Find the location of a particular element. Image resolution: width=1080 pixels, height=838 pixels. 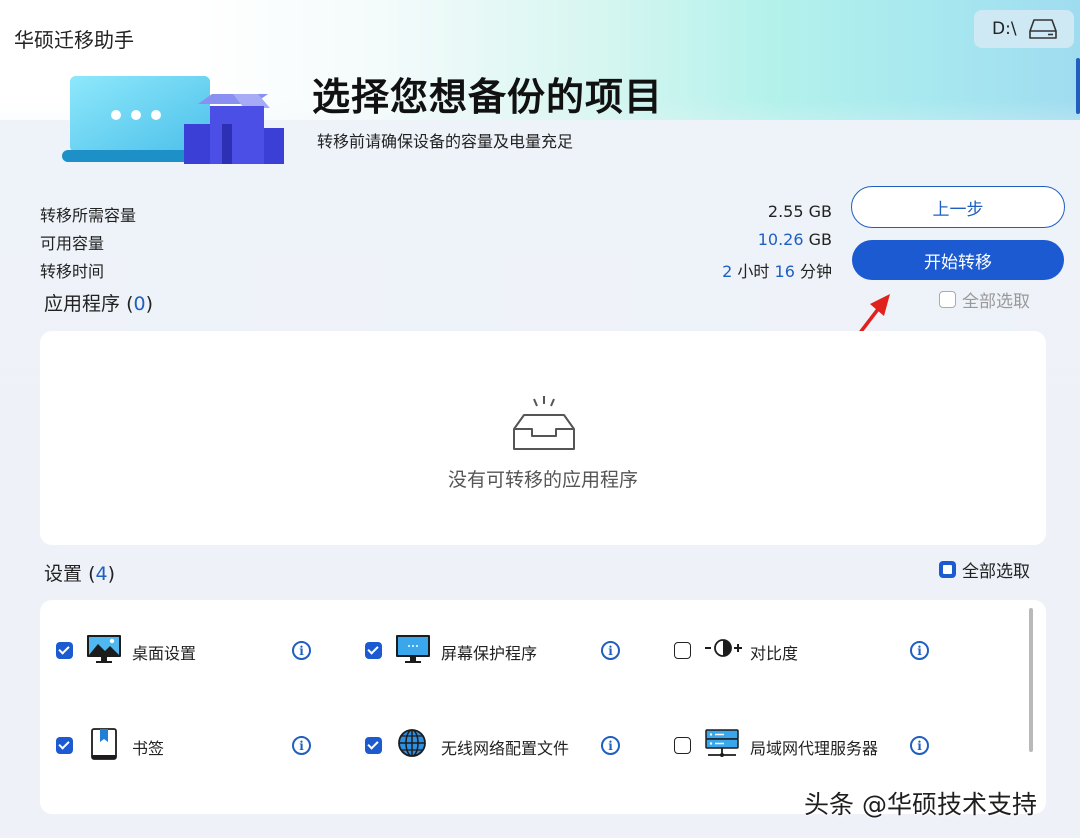

watermark: 头条 @华硕技术支持 is located at coordinates (920, 804).